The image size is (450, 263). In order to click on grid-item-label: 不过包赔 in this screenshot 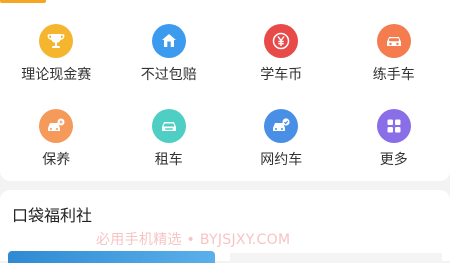, I will do `click(169, 75)`.